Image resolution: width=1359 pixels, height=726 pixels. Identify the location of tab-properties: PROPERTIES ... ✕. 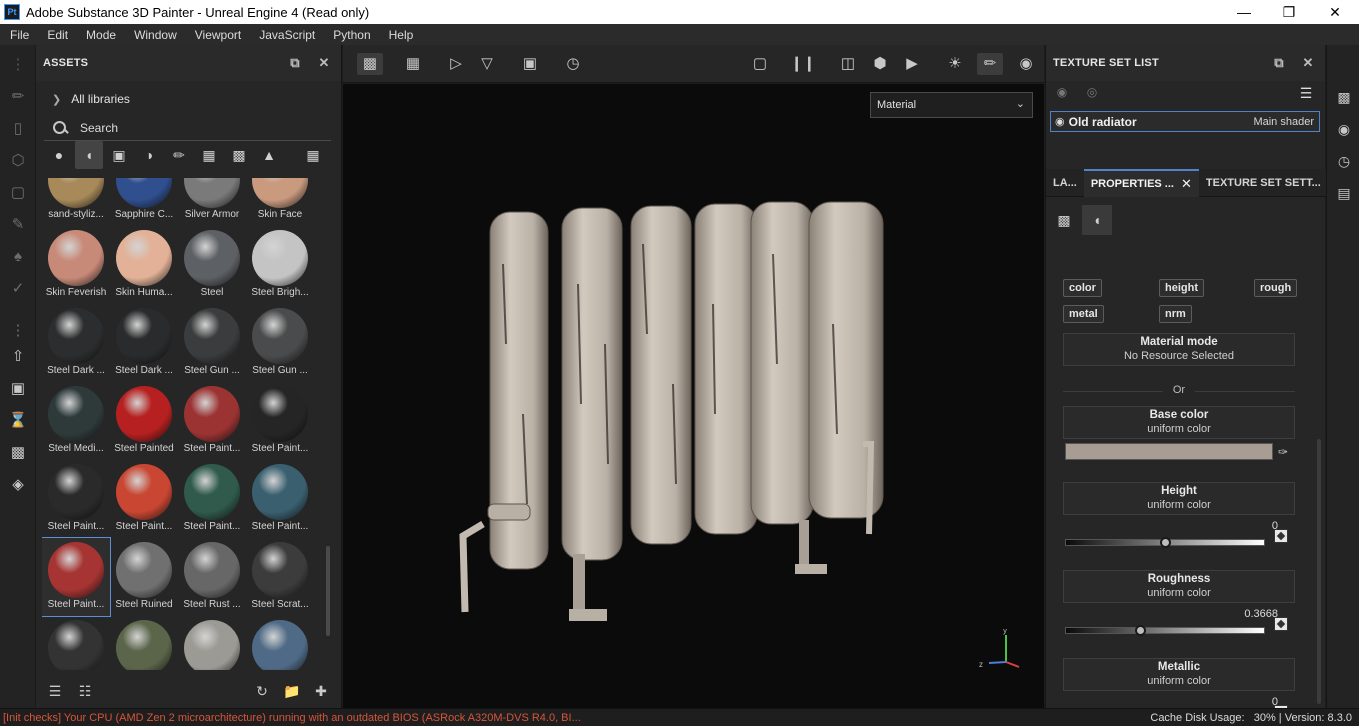
(1141, 183).